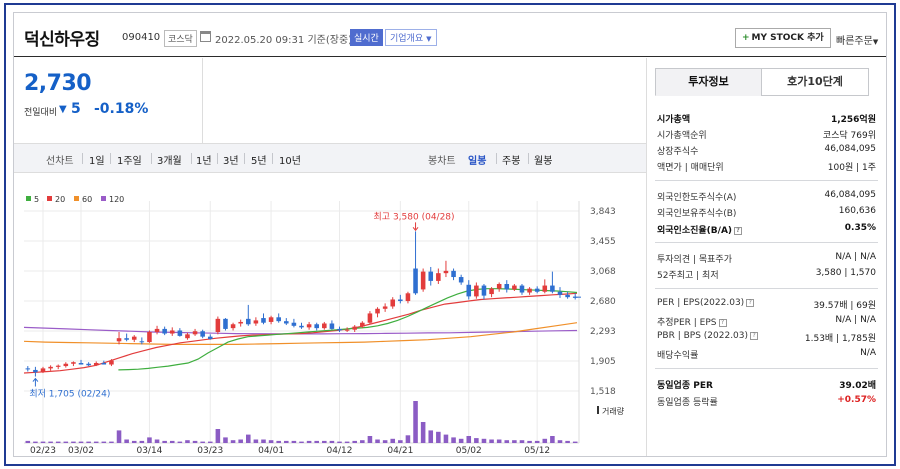 This screenshot has height=469, width=900. What do you see at coordinates (766, 274) in the screenshot?
I see `info-row: 52주최고 | 최저 3,580 | 1,570` at bounding box center [766, 274].